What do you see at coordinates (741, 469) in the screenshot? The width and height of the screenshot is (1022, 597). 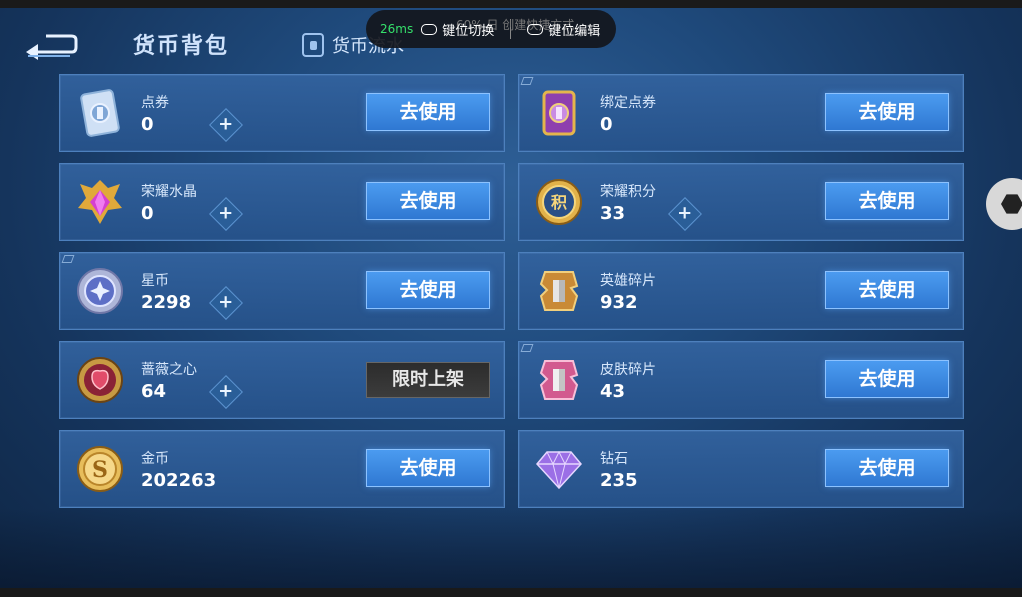 I see `currency-card-diamond: 钻石 235 去使用` at bounding box center [741, 469].